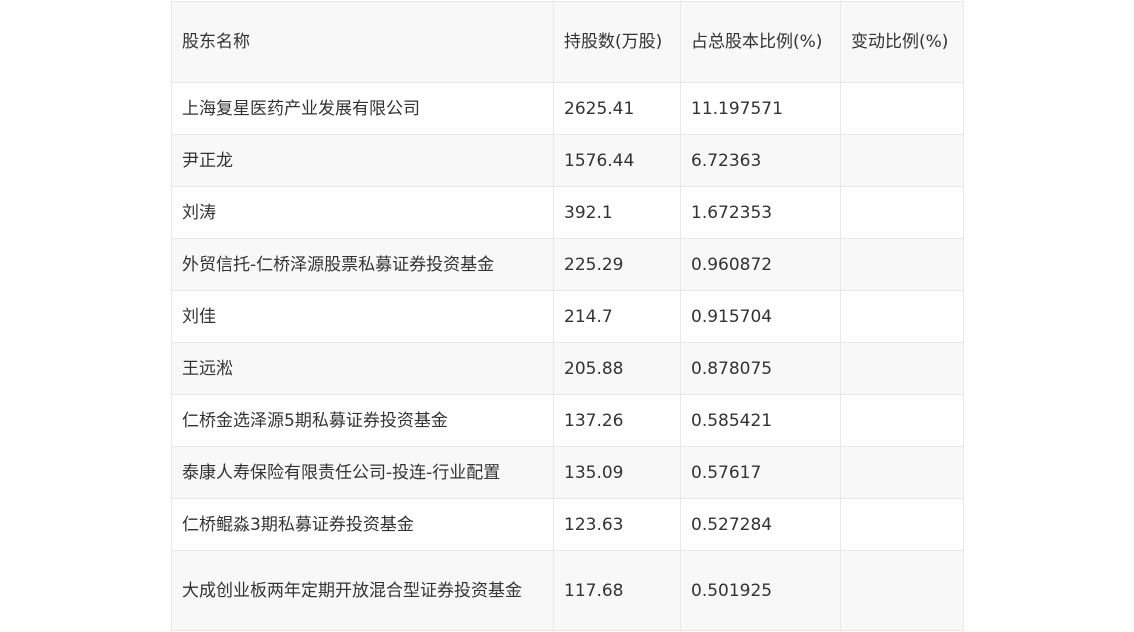  I want to click on table-header: 股东名称 持股数(万股) 占总股本比例(%) 变动比例(%), so click(567, 42).